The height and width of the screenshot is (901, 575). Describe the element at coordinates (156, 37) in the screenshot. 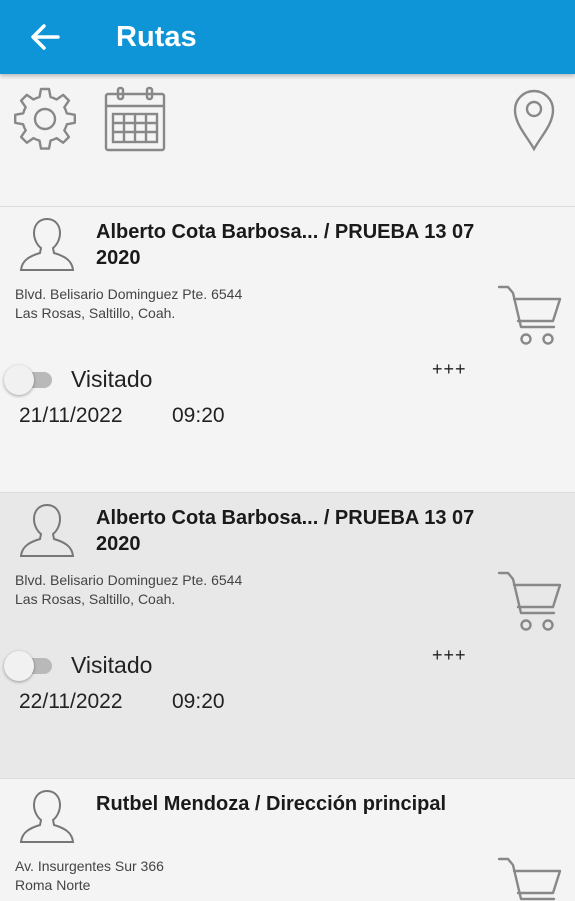

I see `page-title: Rutas` at that location.